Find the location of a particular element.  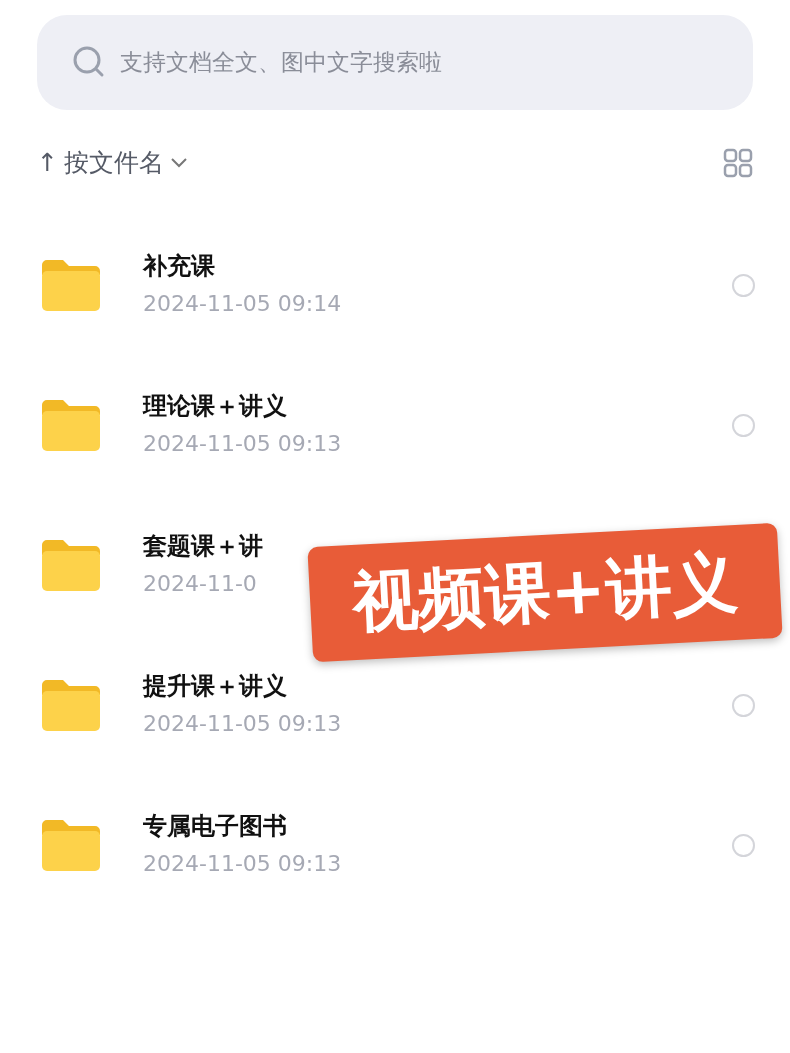

folder-name: 补充课 is located at coordinates (179, 267).